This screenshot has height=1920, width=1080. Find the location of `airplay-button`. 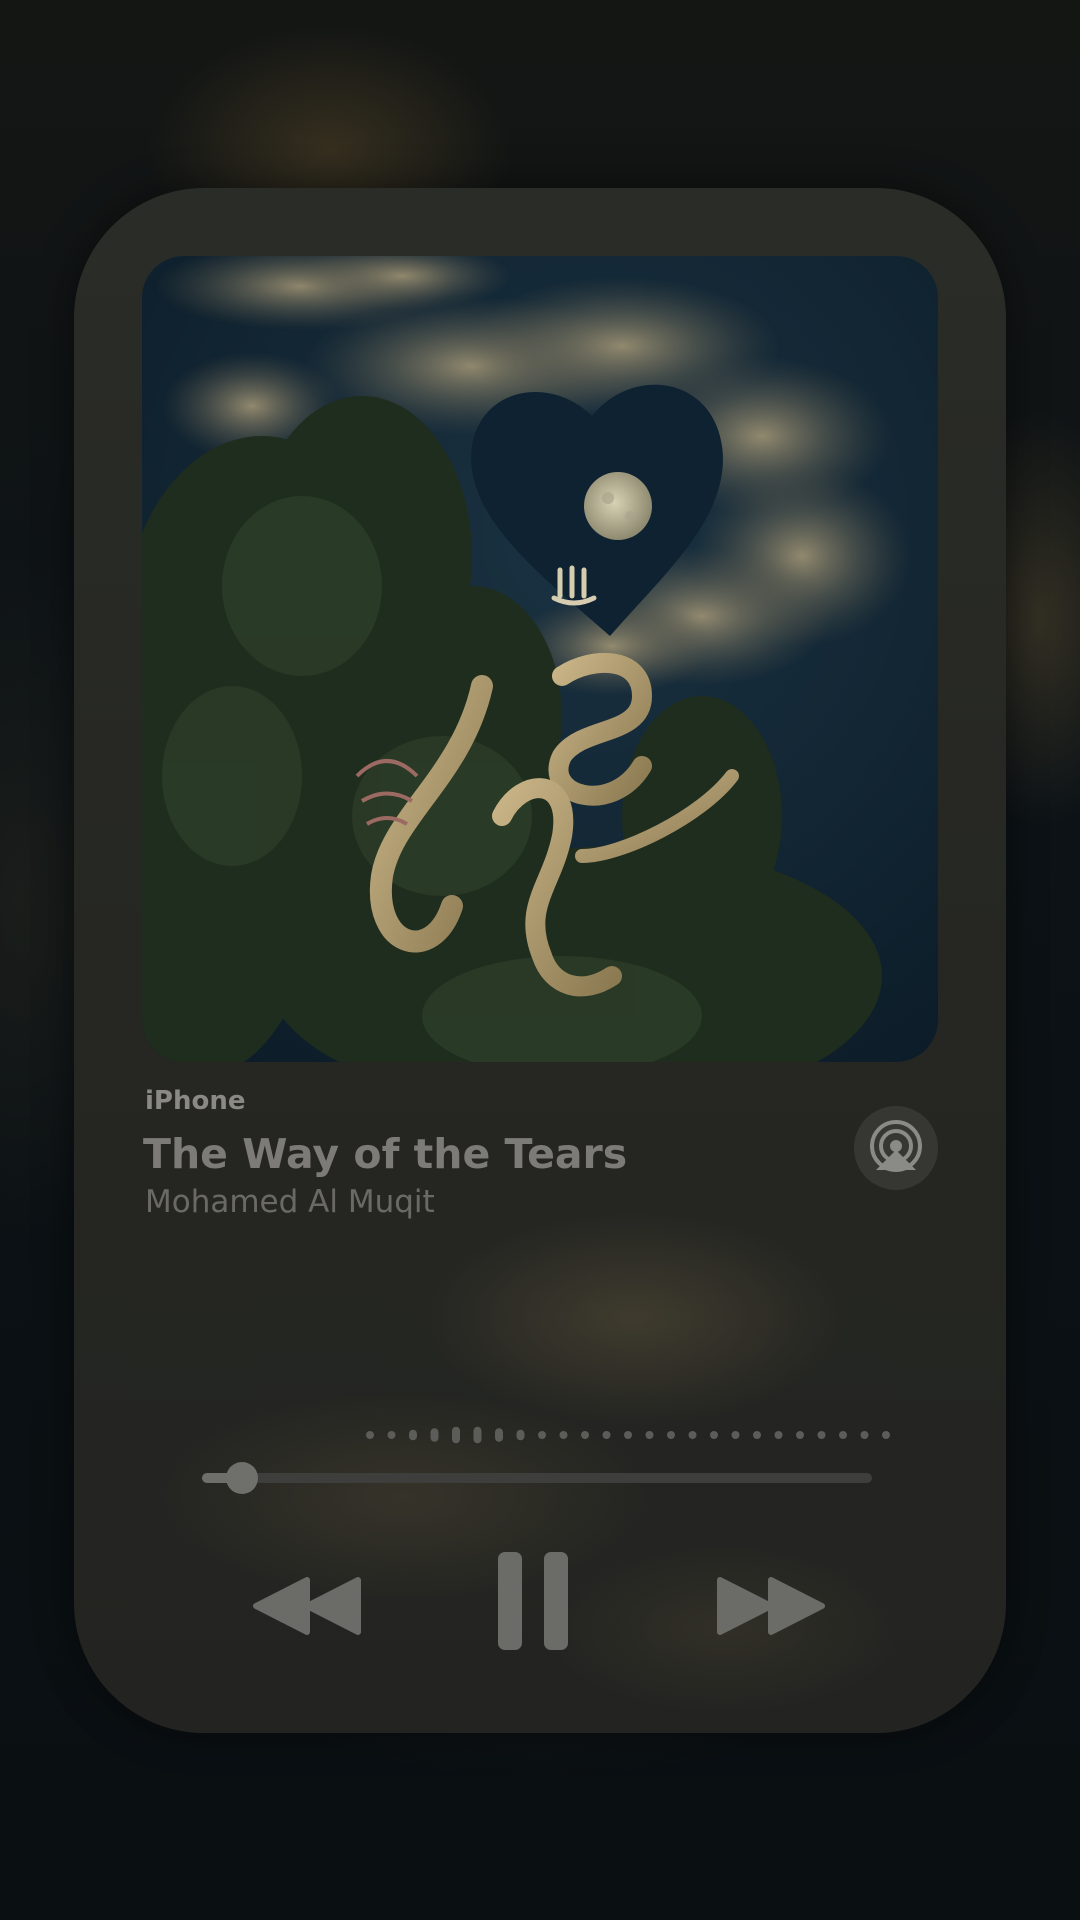

airplay-button is located at coordinates (896, 1148).